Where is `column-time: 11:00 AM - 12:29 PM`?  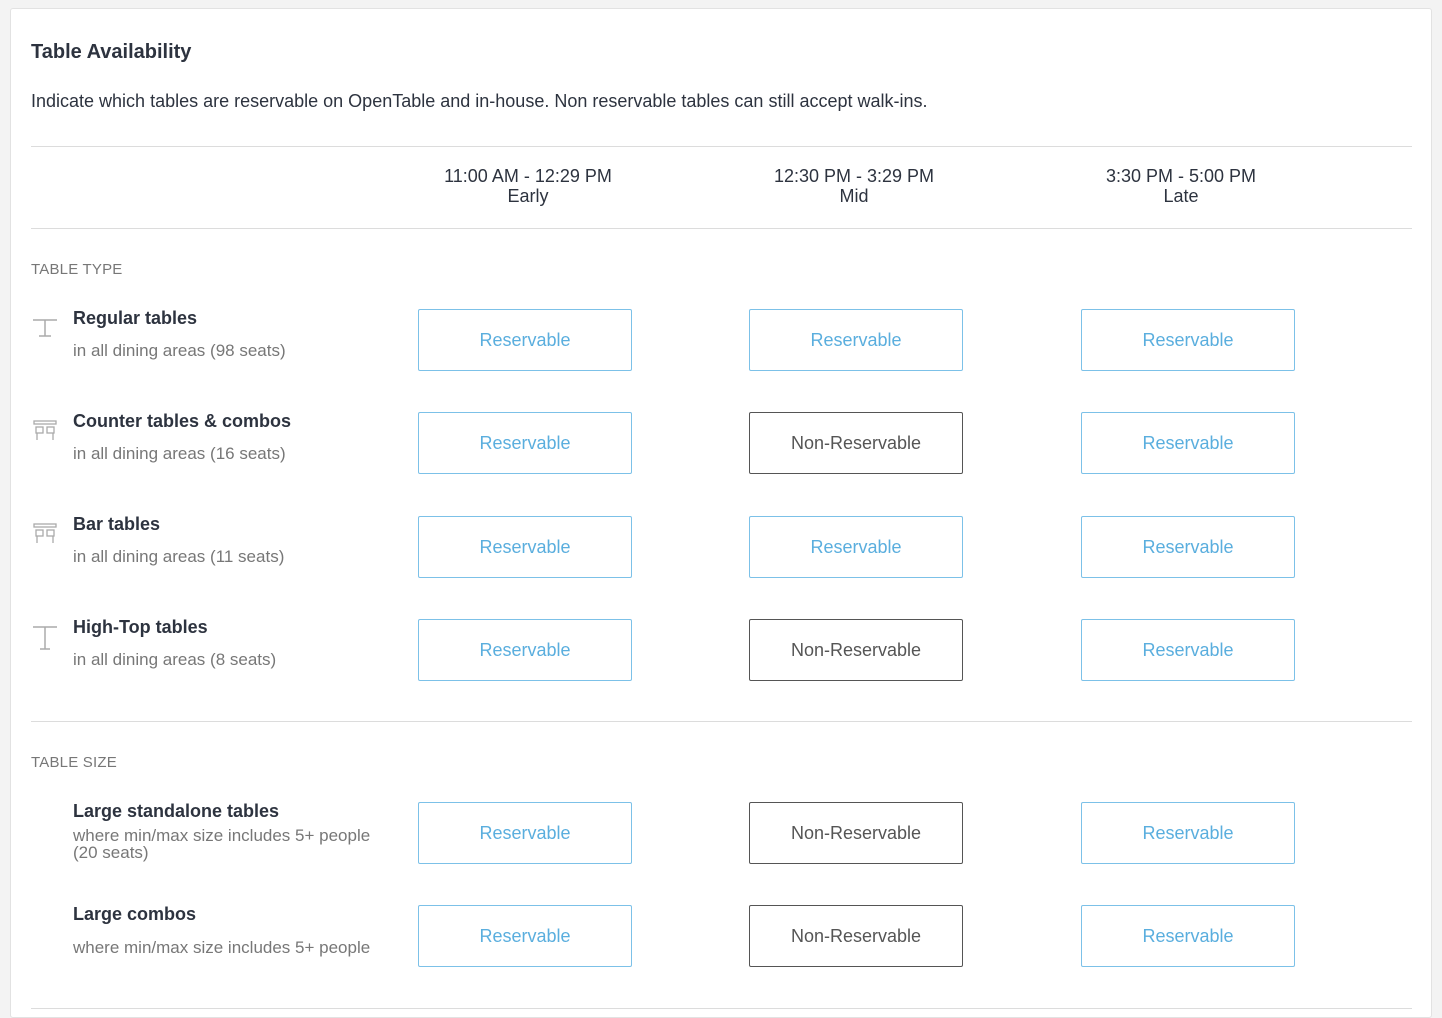 column-time: 11:00 AM - 12:29 PM is located at coordinates (528, 176).